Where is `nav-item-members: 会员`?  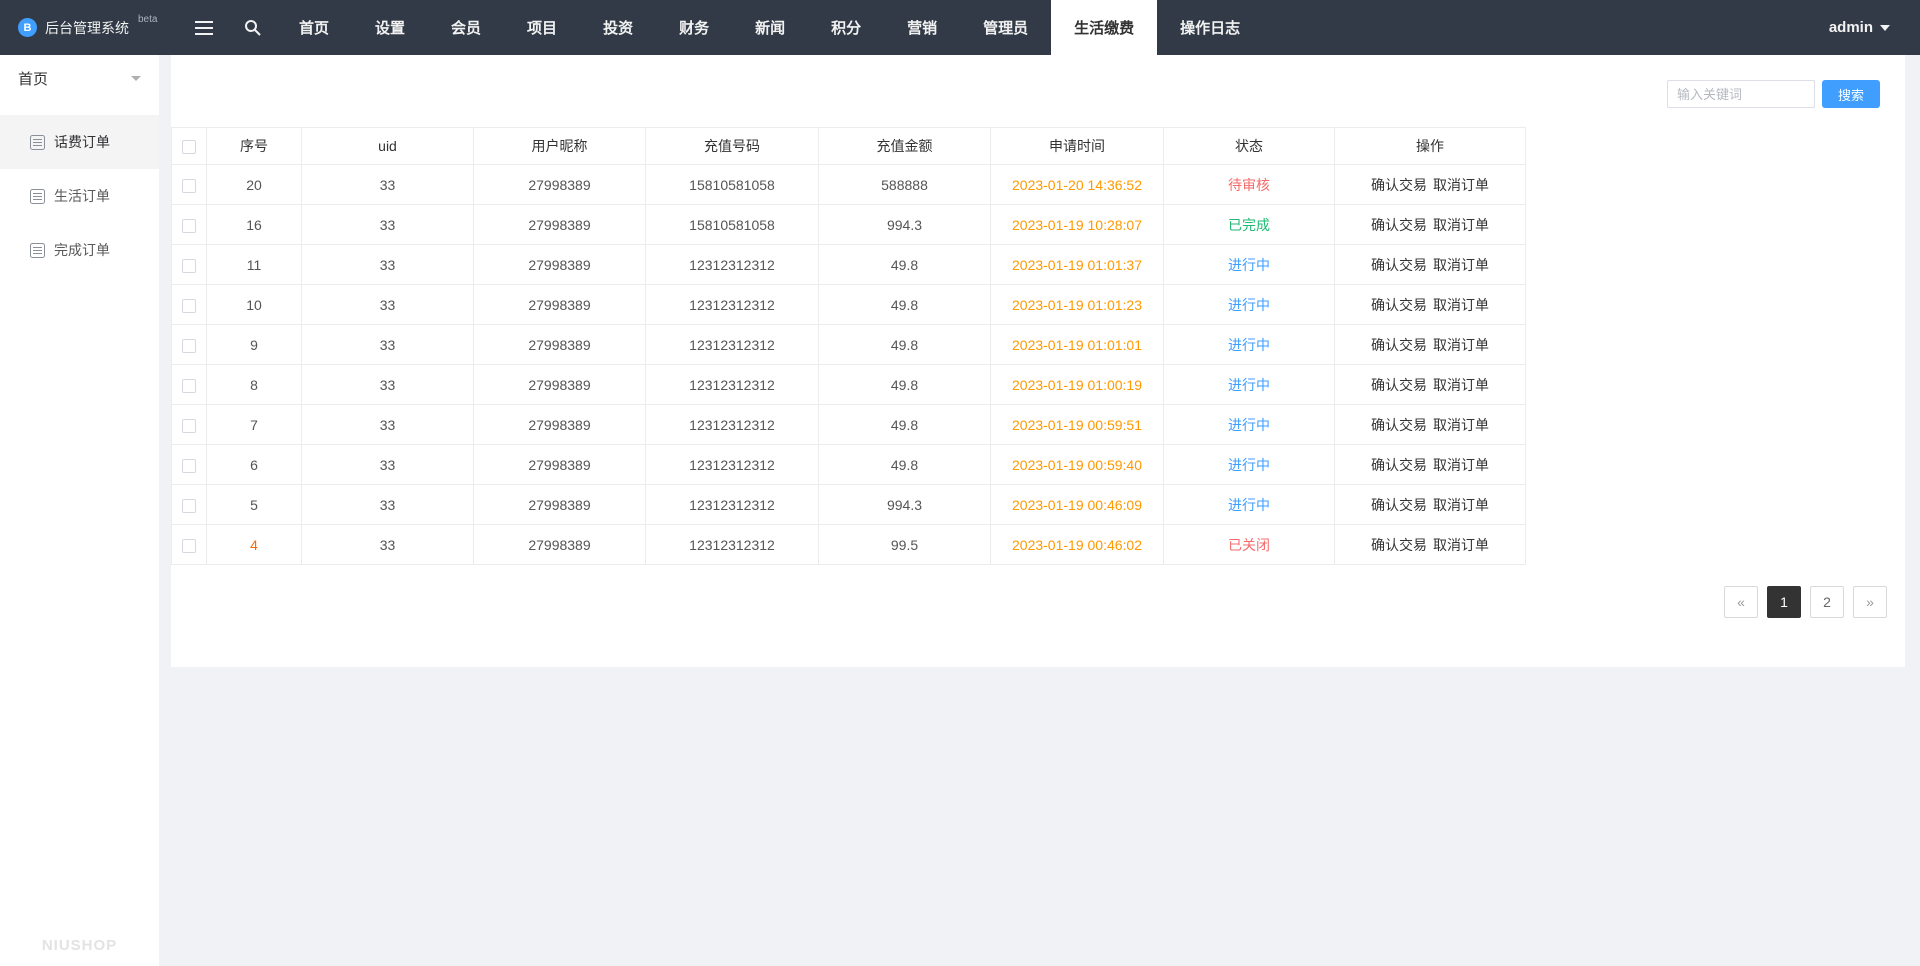
nav-item-members: 会员 is located at coordinates (466, 27).